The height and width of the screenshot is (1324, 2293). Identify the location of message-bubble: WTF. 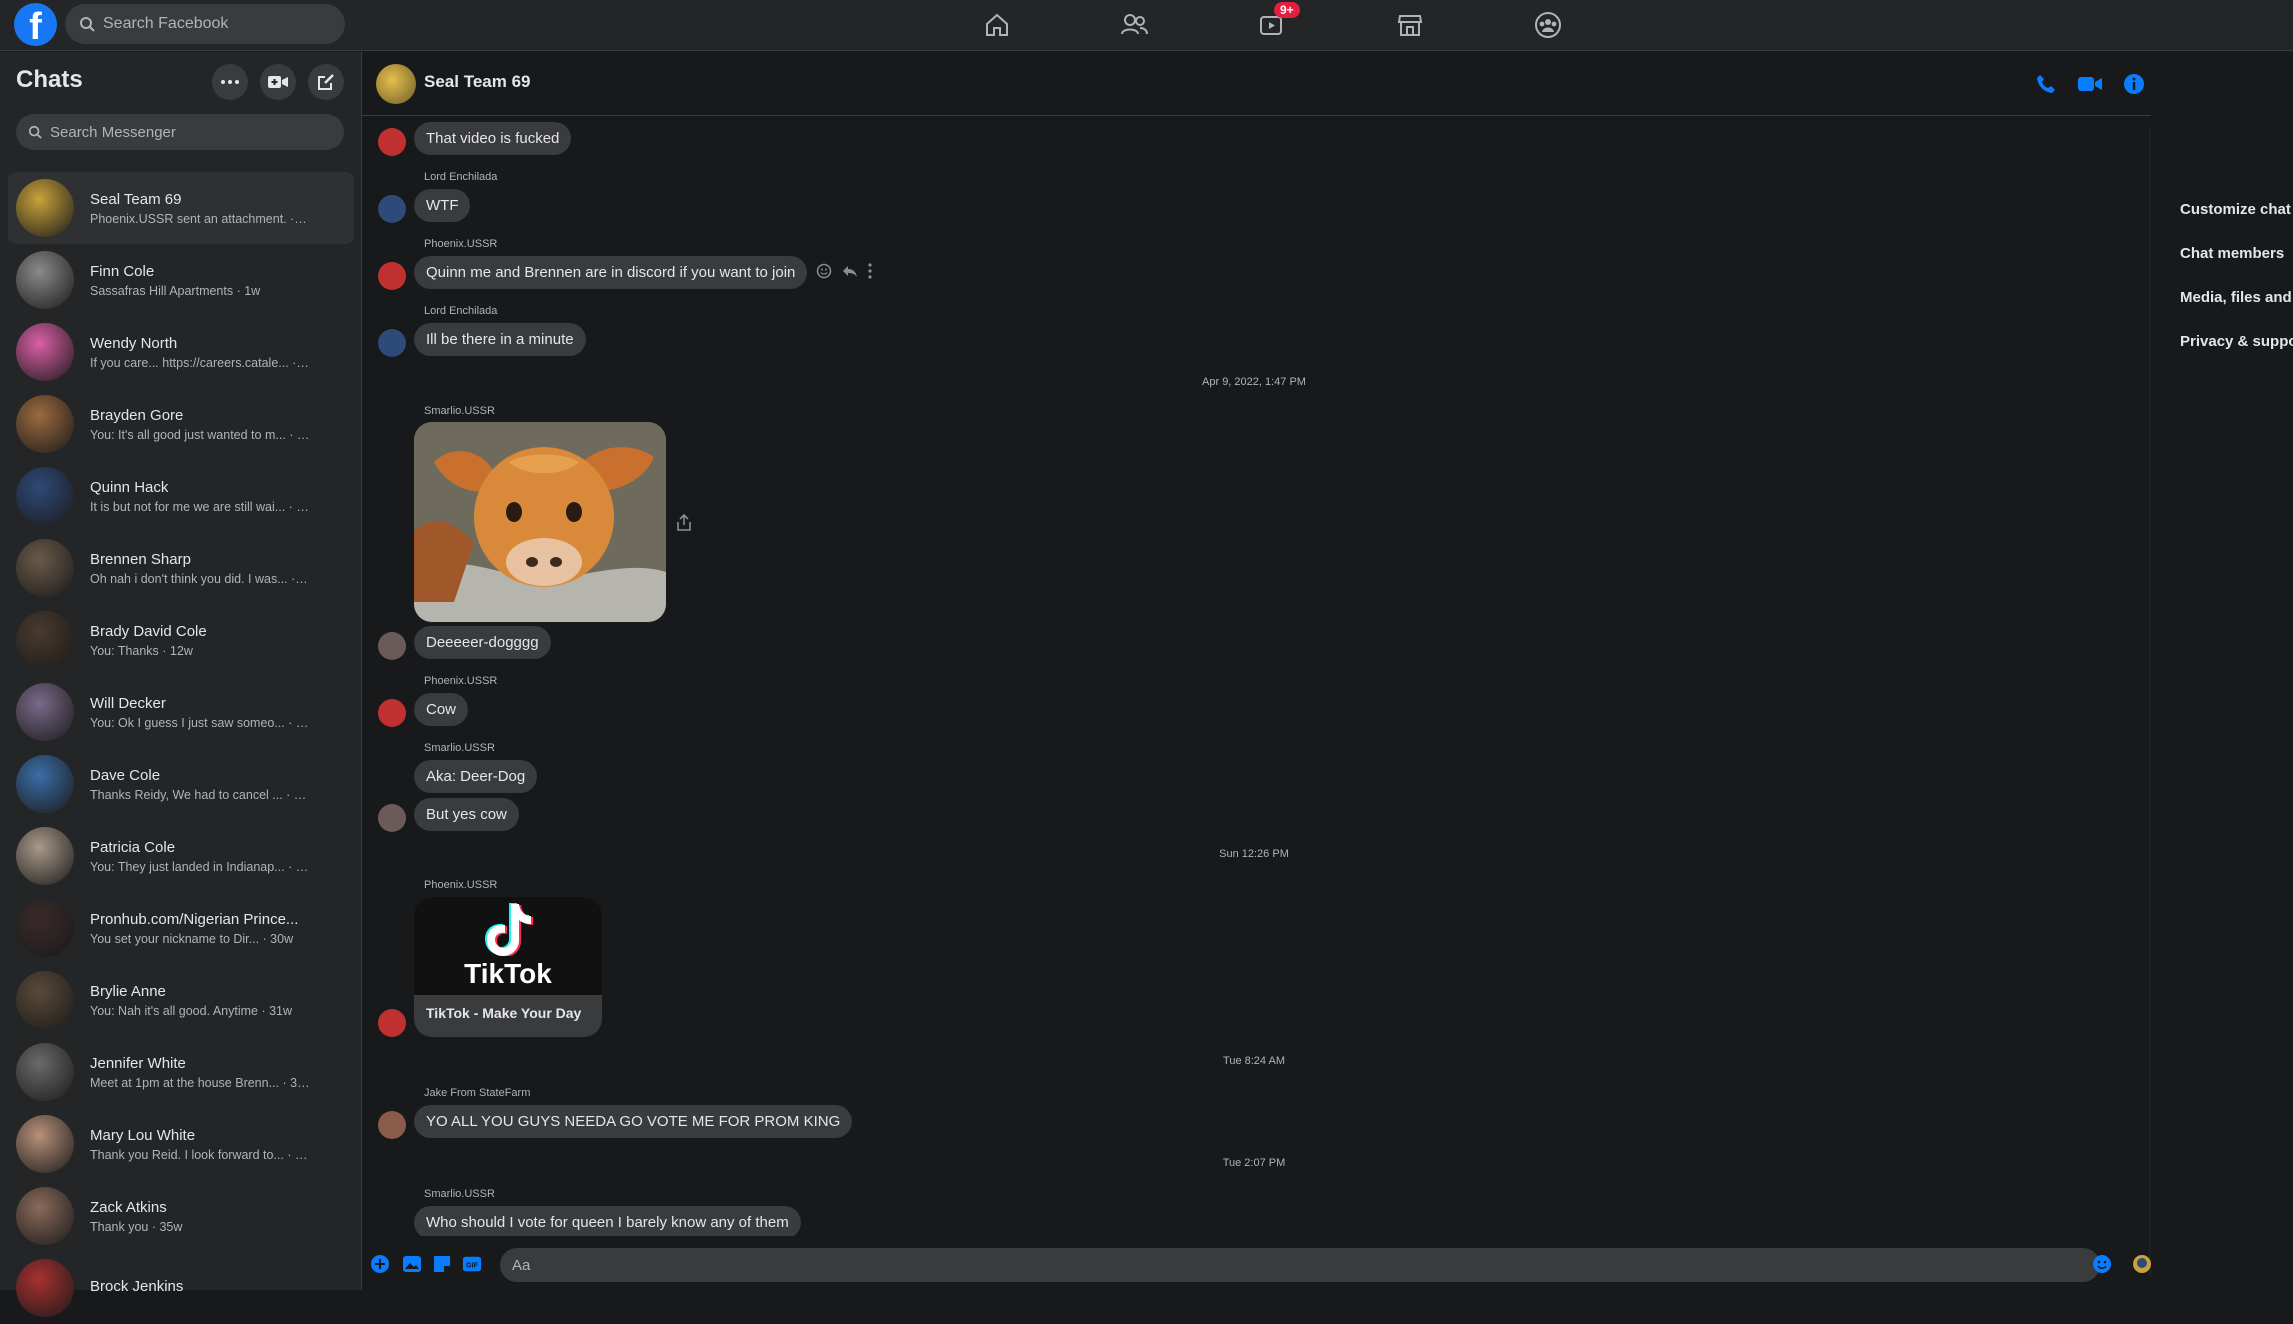
(442, 205).